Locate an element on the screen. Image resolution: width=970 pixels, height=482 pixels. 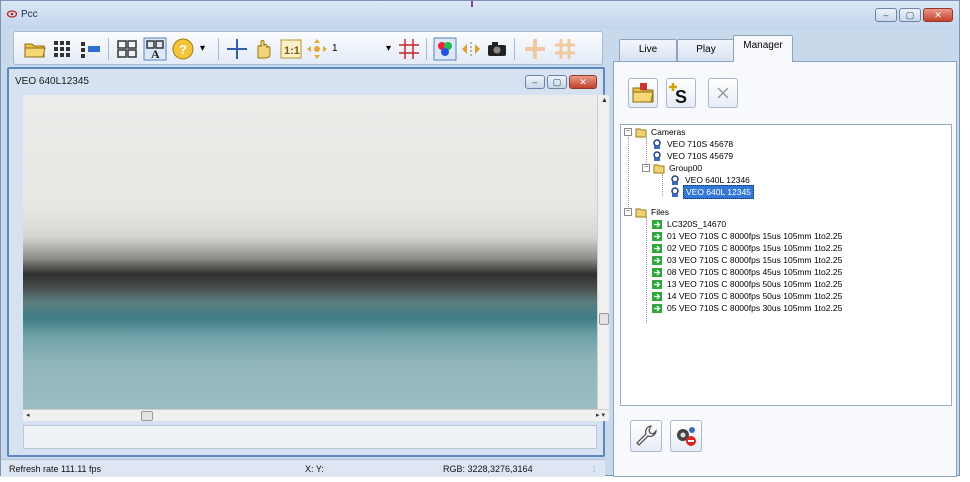
svg-text: A is located at coordinates (155, 54).